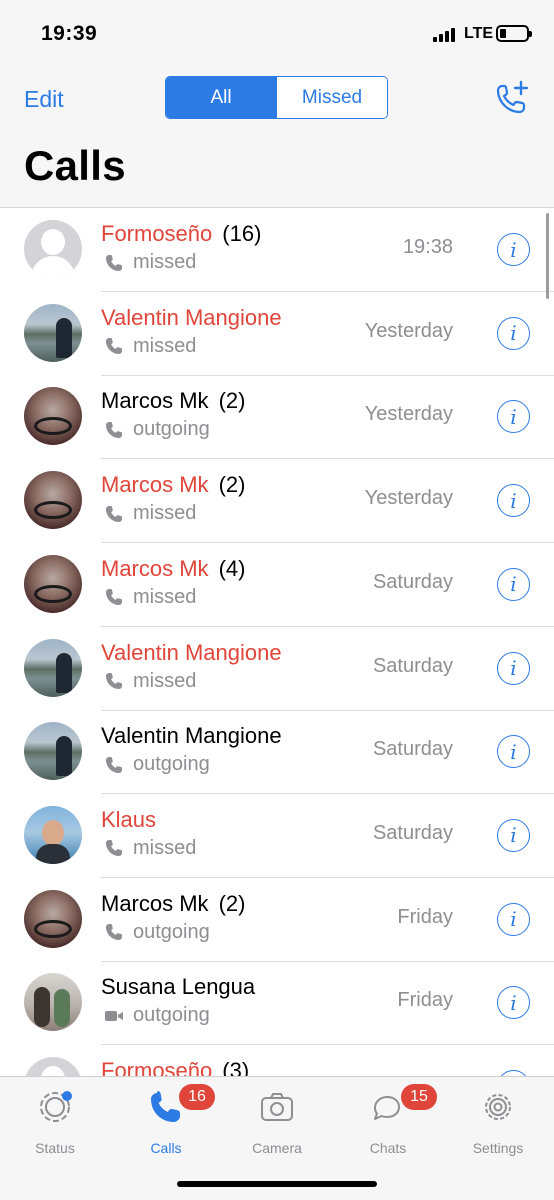  Describe the element at coordinates (277, 1148) in the screenshot. I see `tab-label: Camera` at that location.